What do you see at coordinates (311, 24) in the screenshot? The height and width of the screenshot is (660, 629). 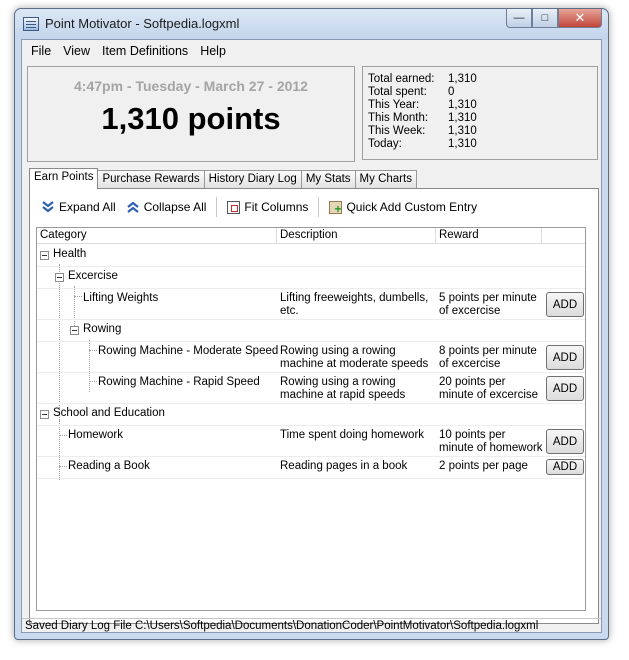 I see `title-bar: Point Motivator - Softpedia.logxml — □ ✕` at bounding box center [311, 24].